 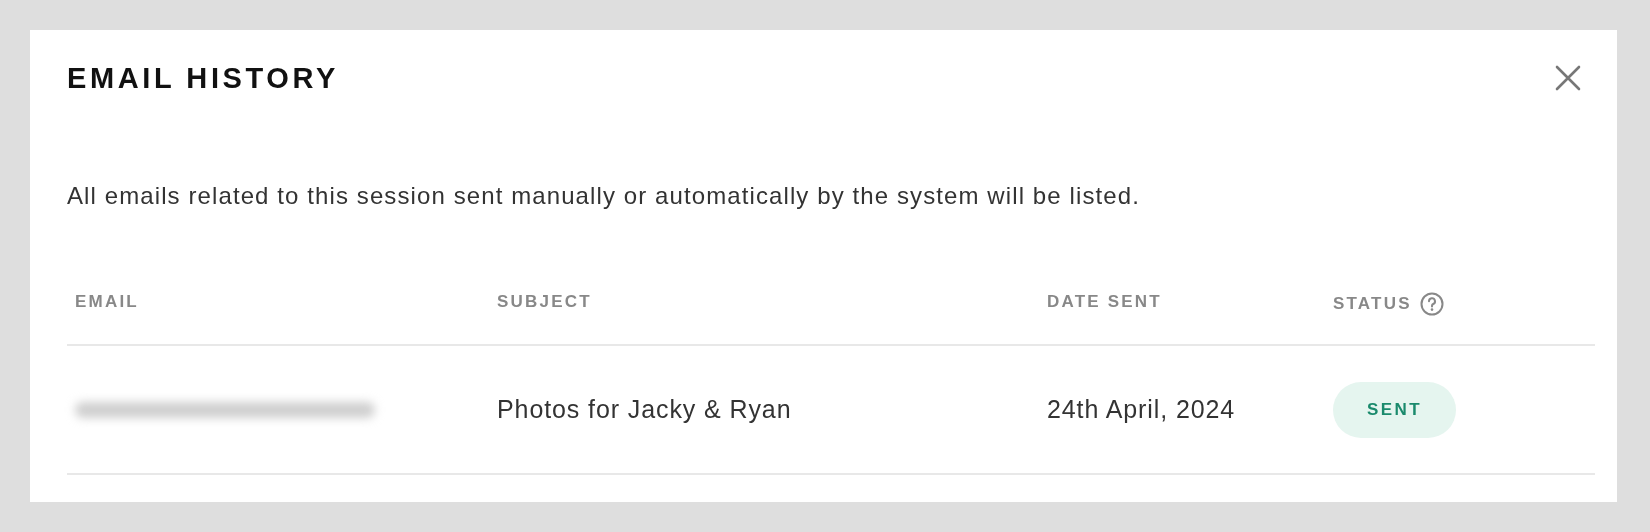 I want to click on help-icon, so click(x=1431, y=304).